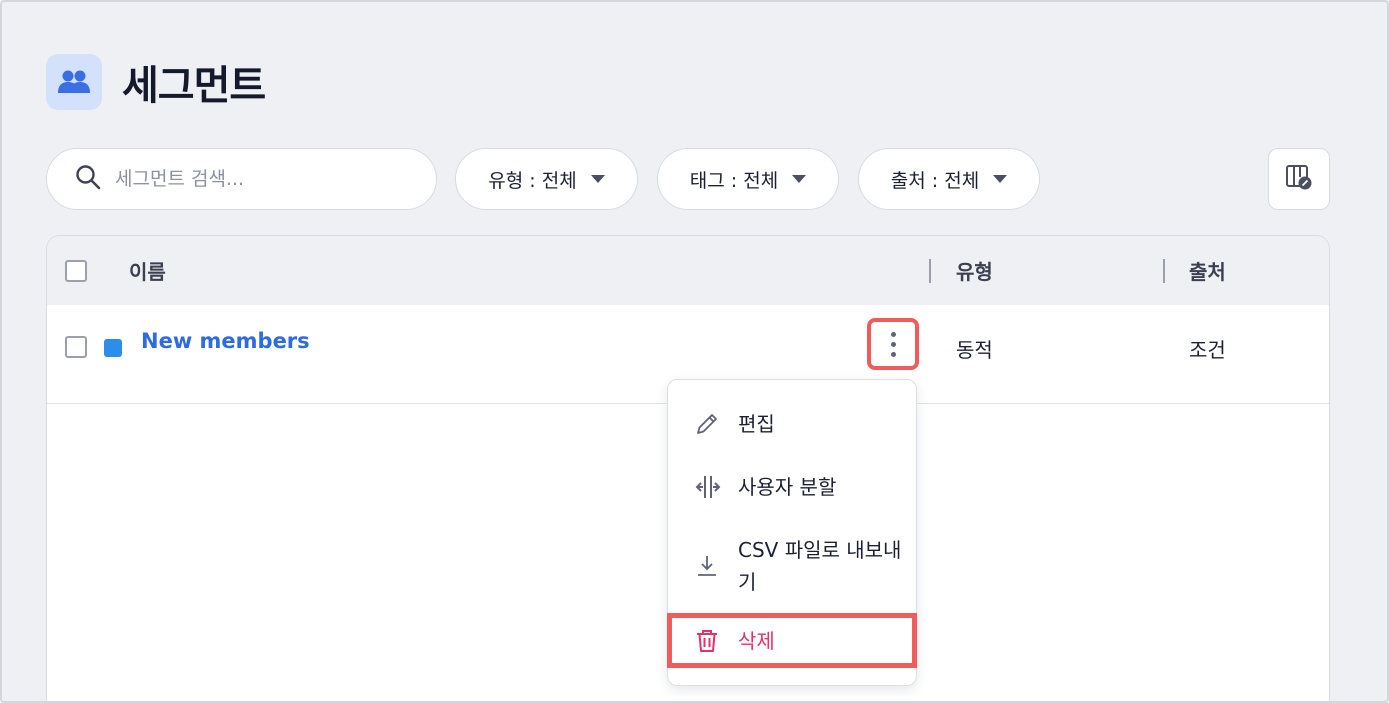 The height and width of the screenshot is (703, 1389). I want to click on menu-item-split-users: 사용자 분할, so click(792, 487).